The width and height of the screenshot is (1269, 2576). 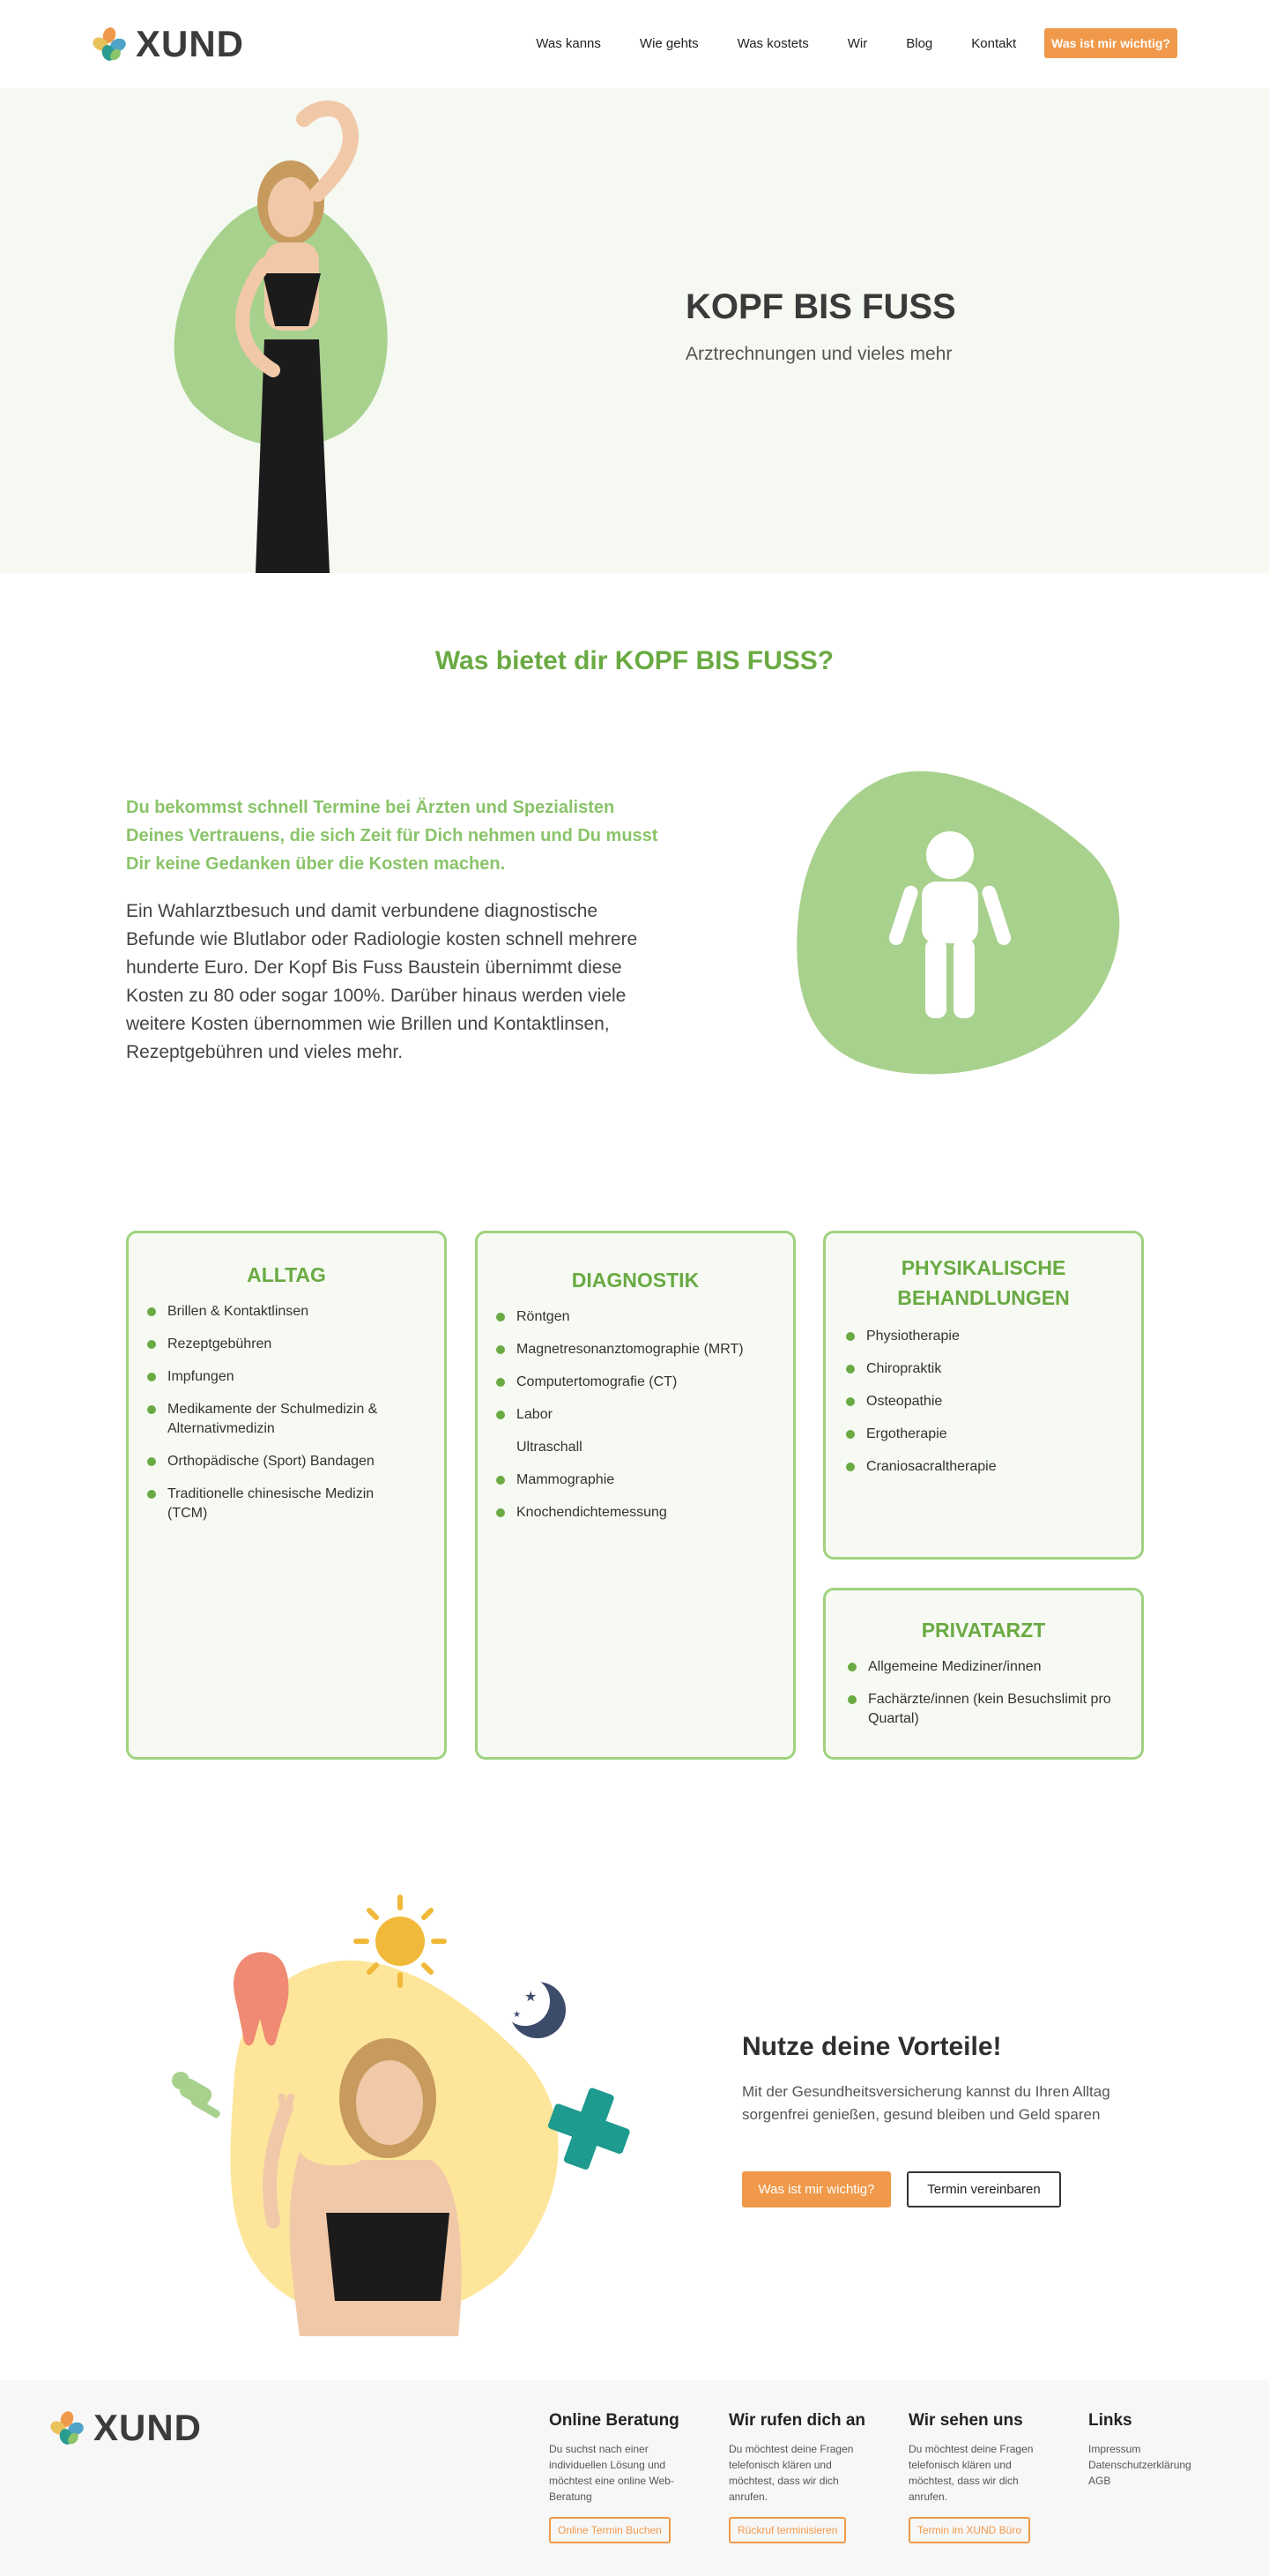 What do you see at coordinates (400, 1942) in the screenshot?
I see `sun-icon` at bounding box center [400, 1942].